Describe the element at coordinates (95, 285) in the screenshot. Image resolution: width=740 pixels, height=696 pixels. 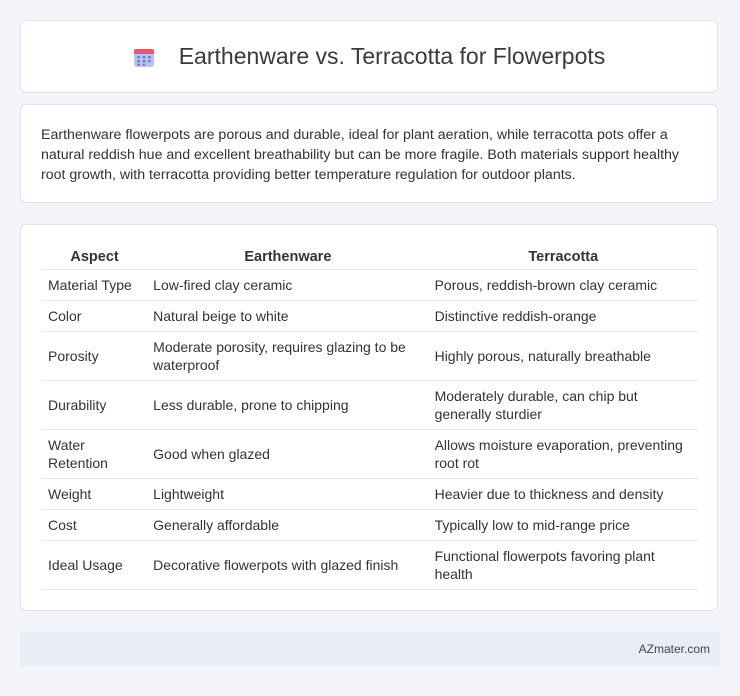
I see `cell-aspect: Material Type` at that location.